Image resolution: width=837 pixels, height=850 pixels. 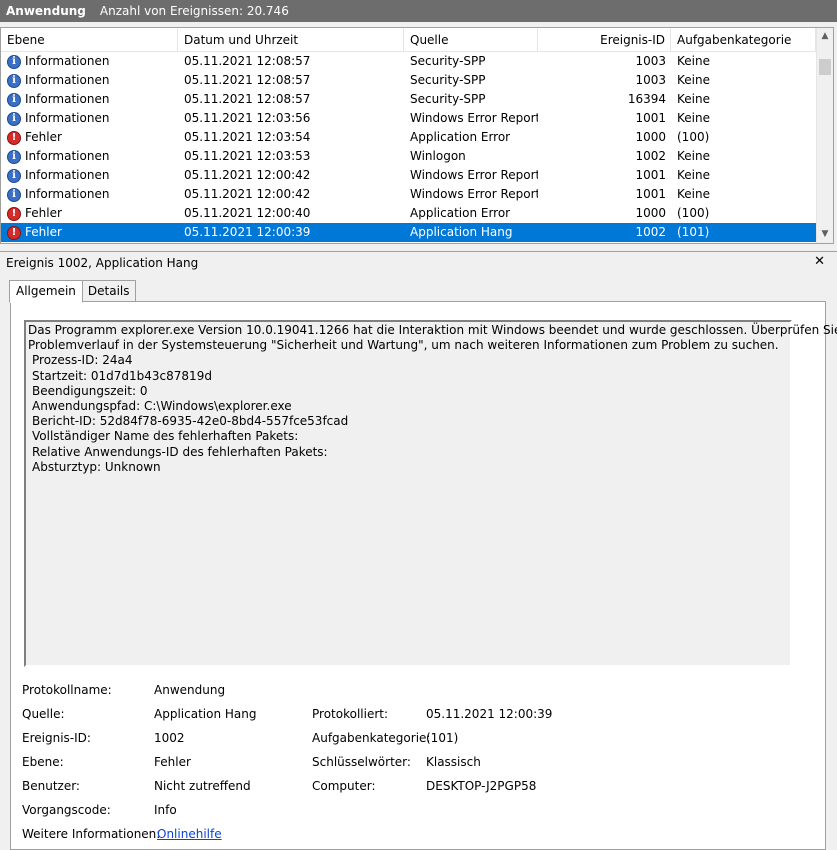 What do you see at coordinates (646, 99) in the screenshot?
I see `cell-event-id: 16394` at bounding box center [646, 99].